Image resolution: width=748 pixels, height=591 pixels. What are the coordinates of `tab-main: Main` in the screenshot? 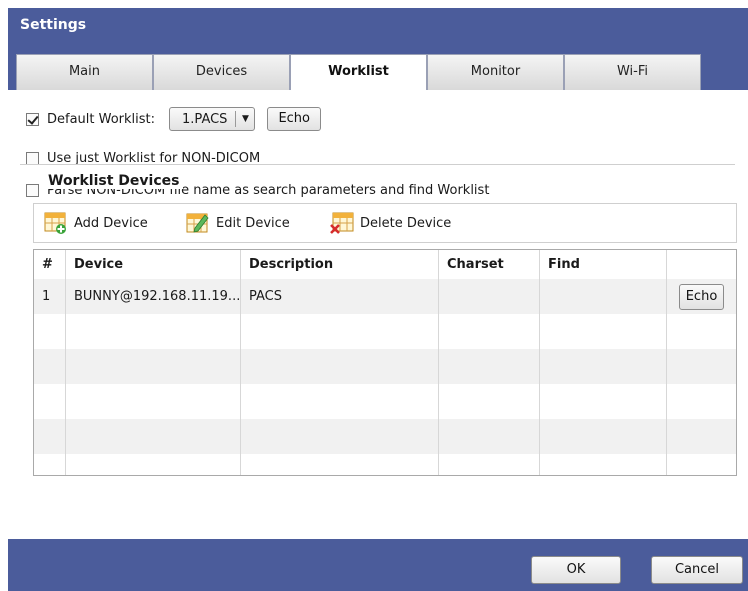 It's located at (84, 72).